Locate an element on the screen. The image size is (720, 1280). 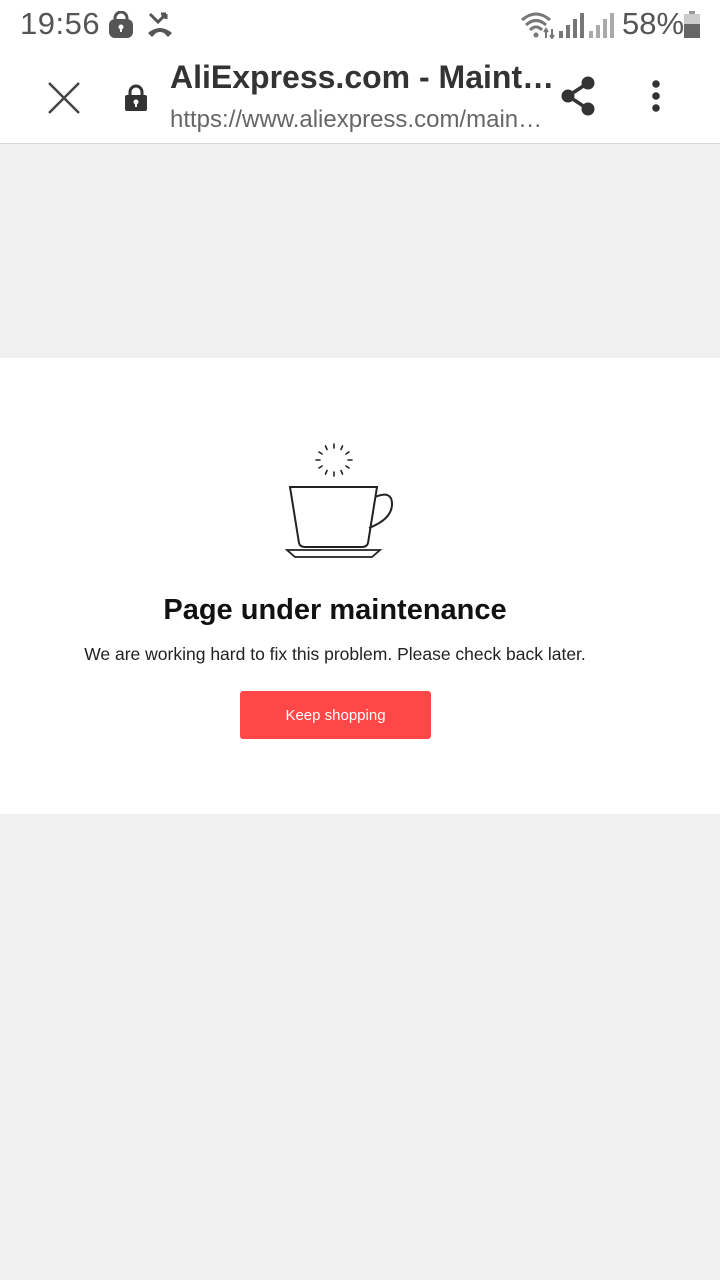
battery-icon is located at coordinates (692, 27).